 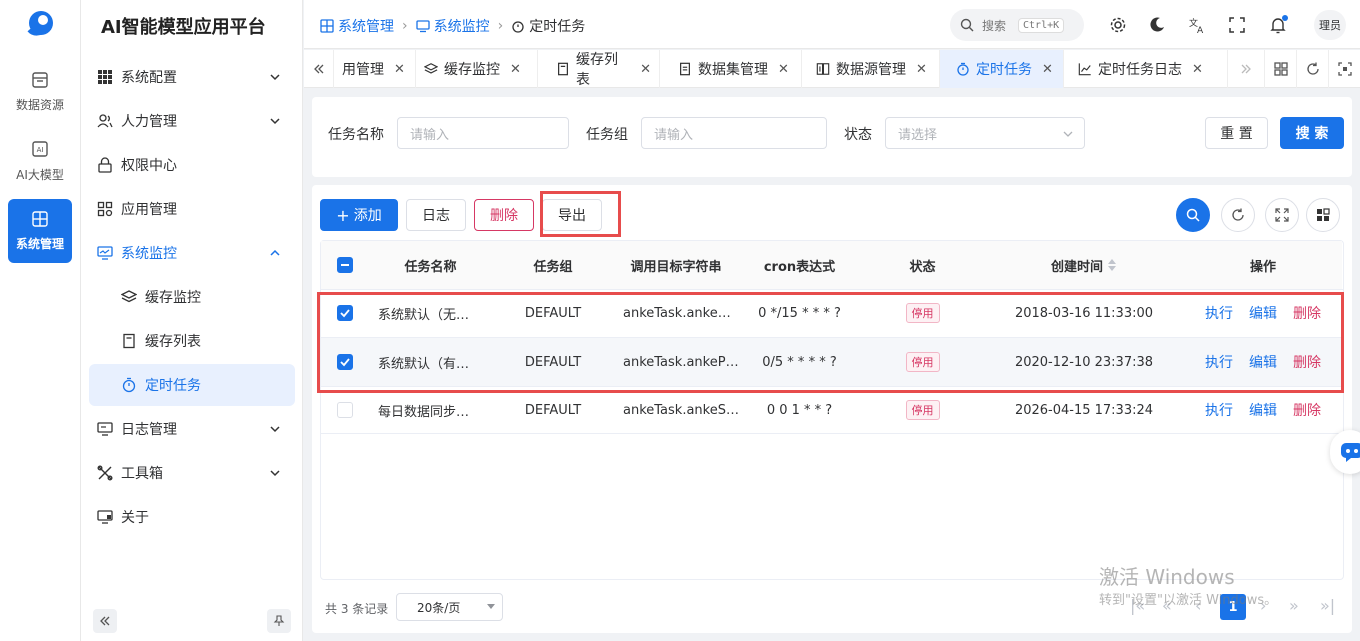 I want to click on menu-item-permission: 权限中心, so click(x=192, y=165).